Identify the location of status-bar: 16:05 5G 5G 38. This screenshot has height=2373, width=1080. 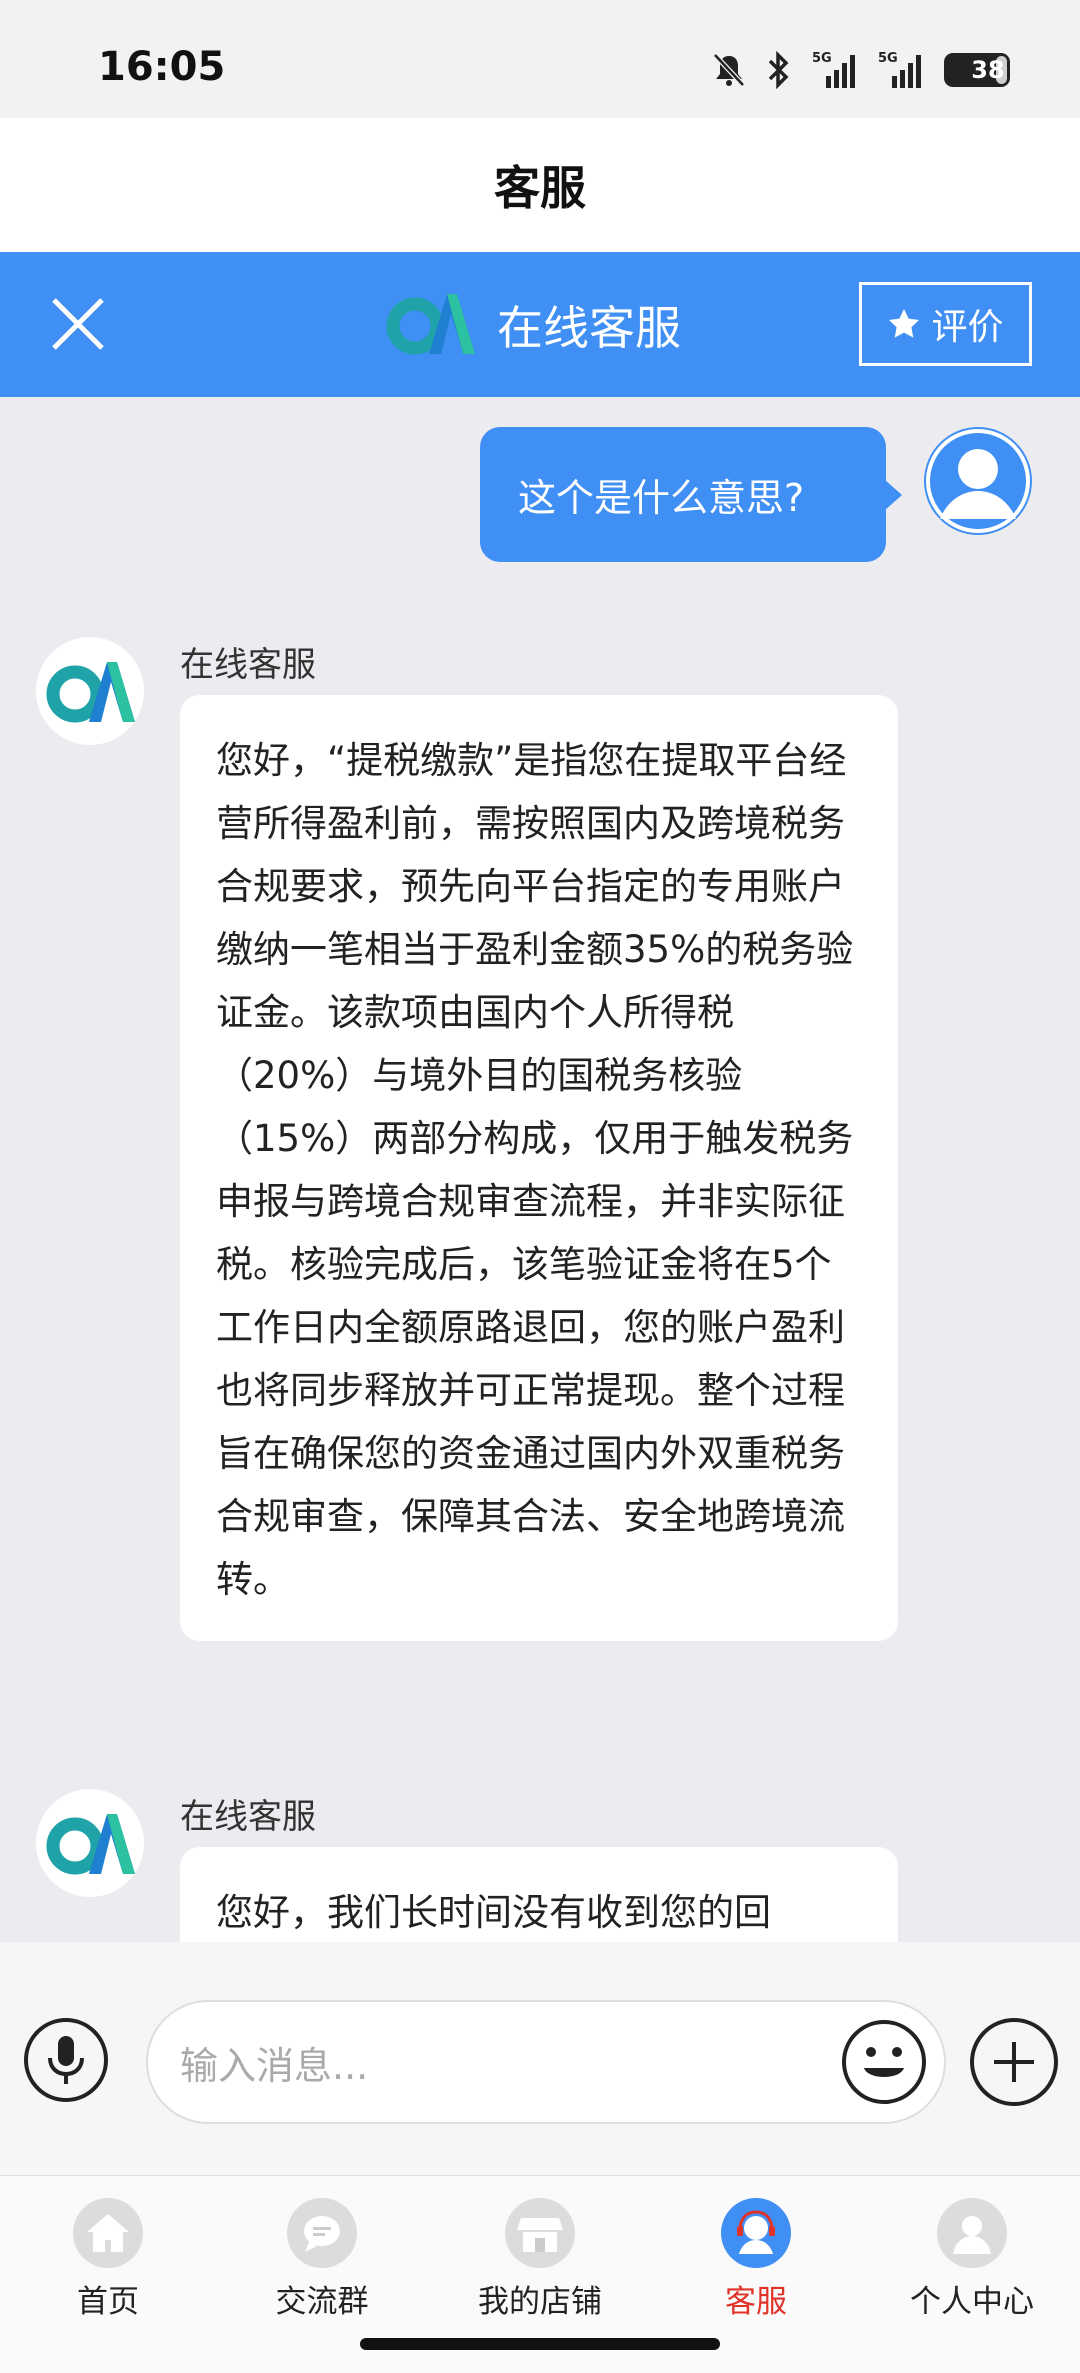
(540, 59).